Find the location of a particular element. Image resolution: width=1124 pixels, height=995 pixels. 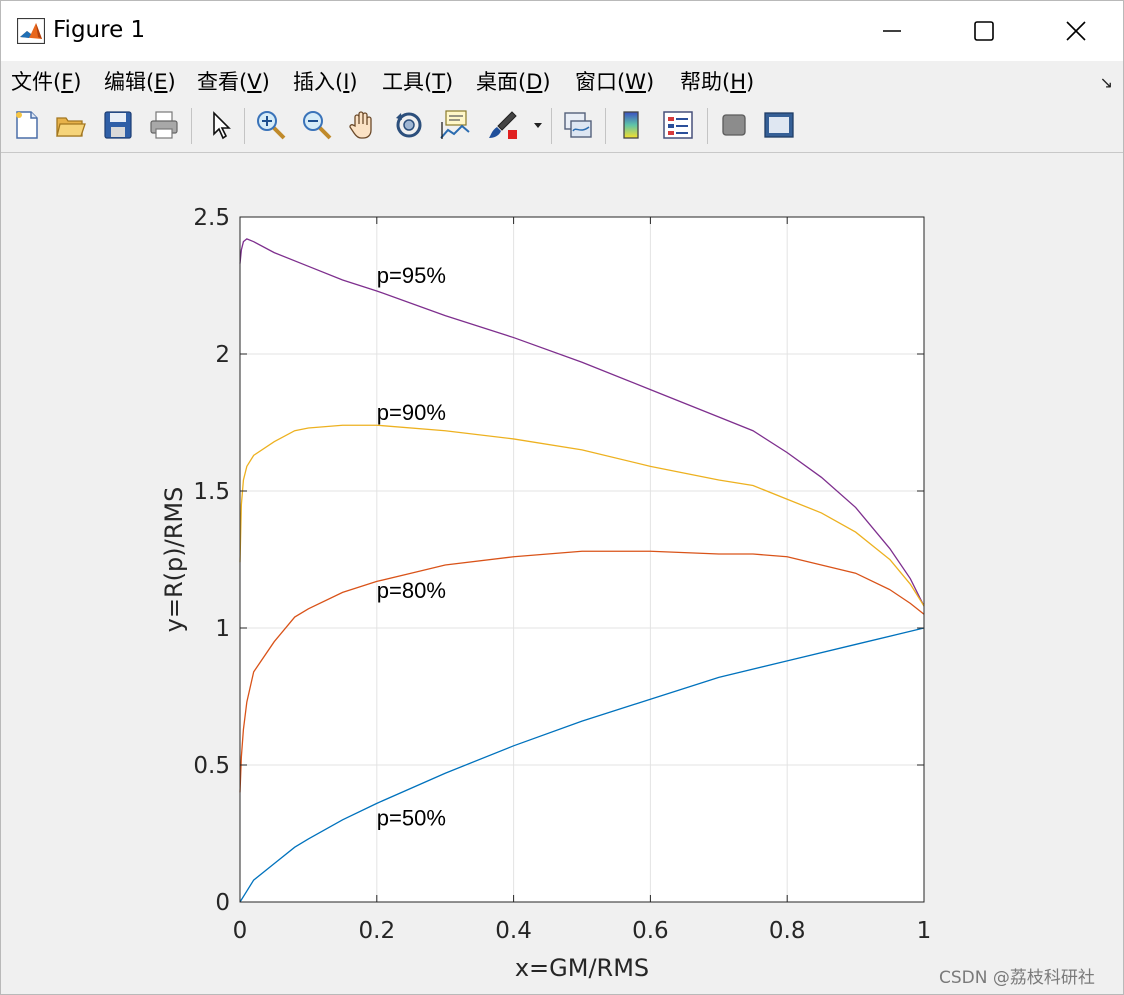

menu-window-key: W is located at coordinates (635, 82).